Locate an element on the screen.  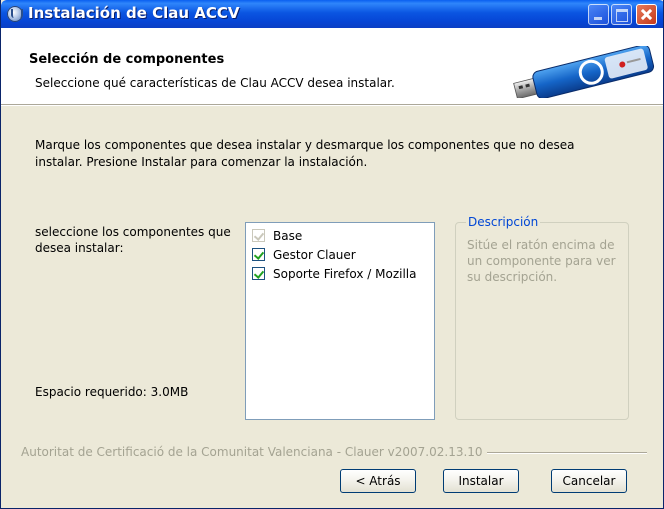
cancel-button: Cancelar is located at coordinates (589, 481).